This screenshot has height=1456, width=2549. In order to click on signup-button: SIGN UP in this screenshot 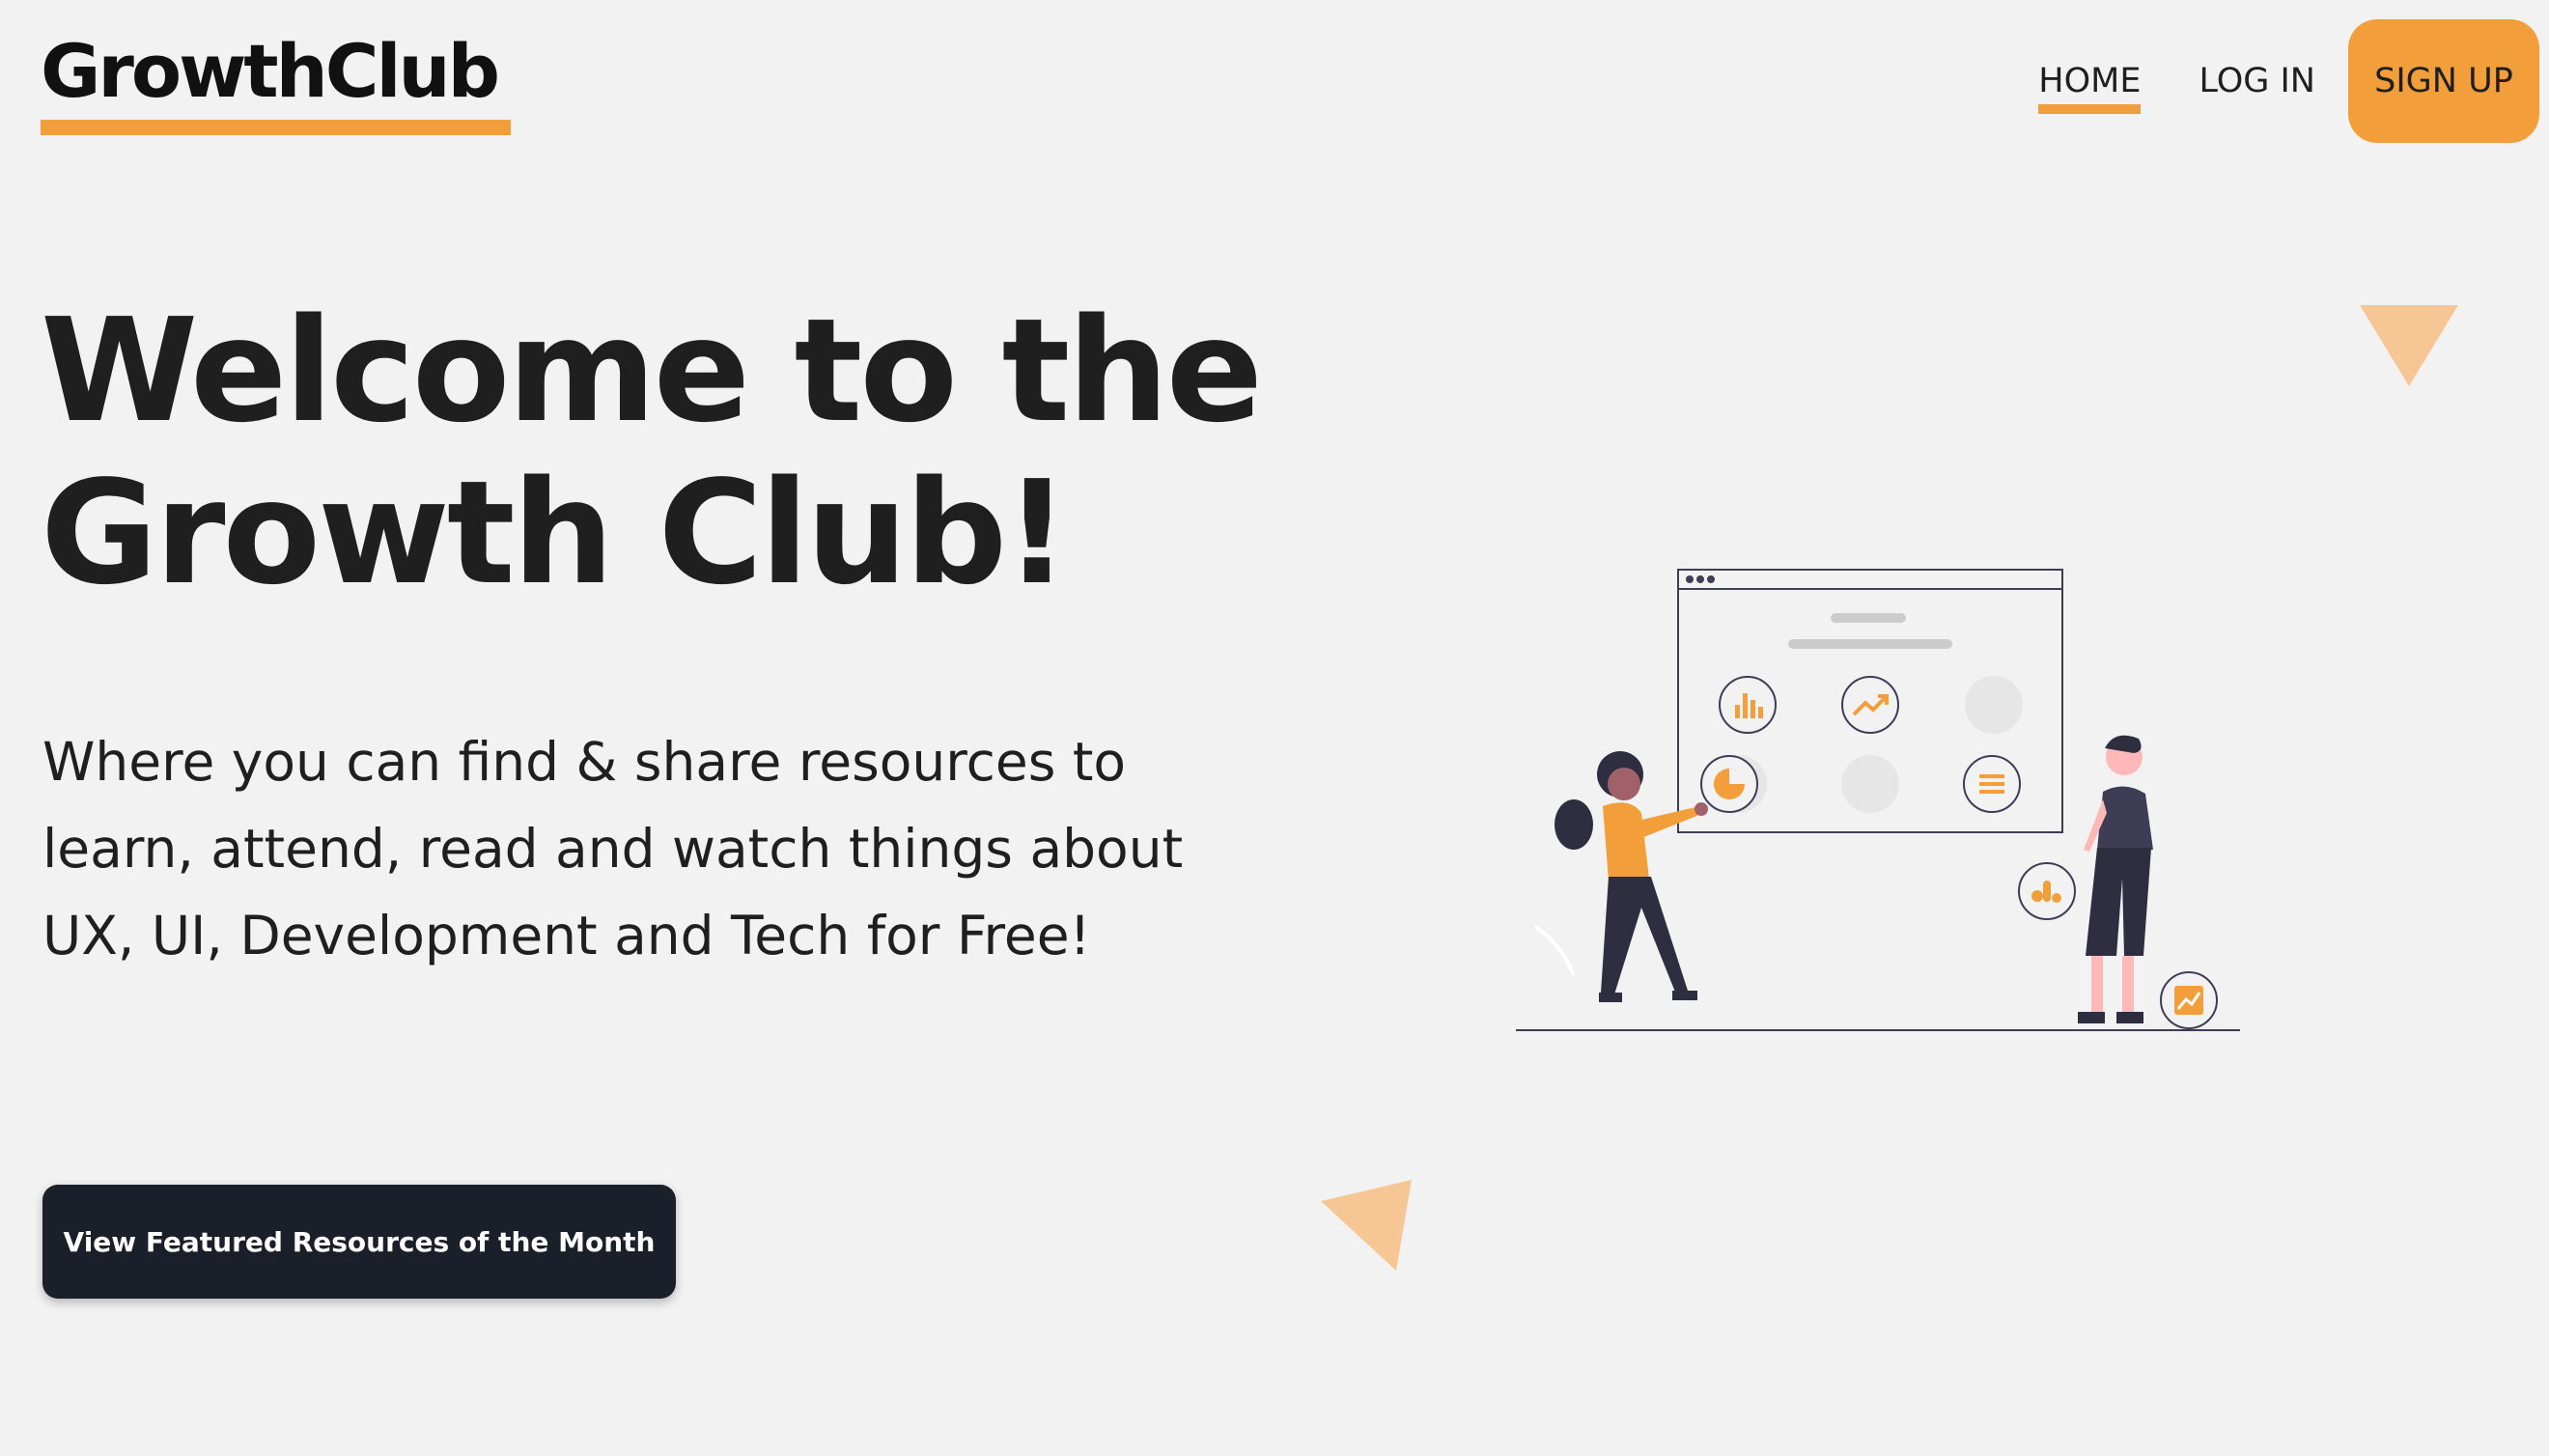, I will do `click(2443, 81)`.